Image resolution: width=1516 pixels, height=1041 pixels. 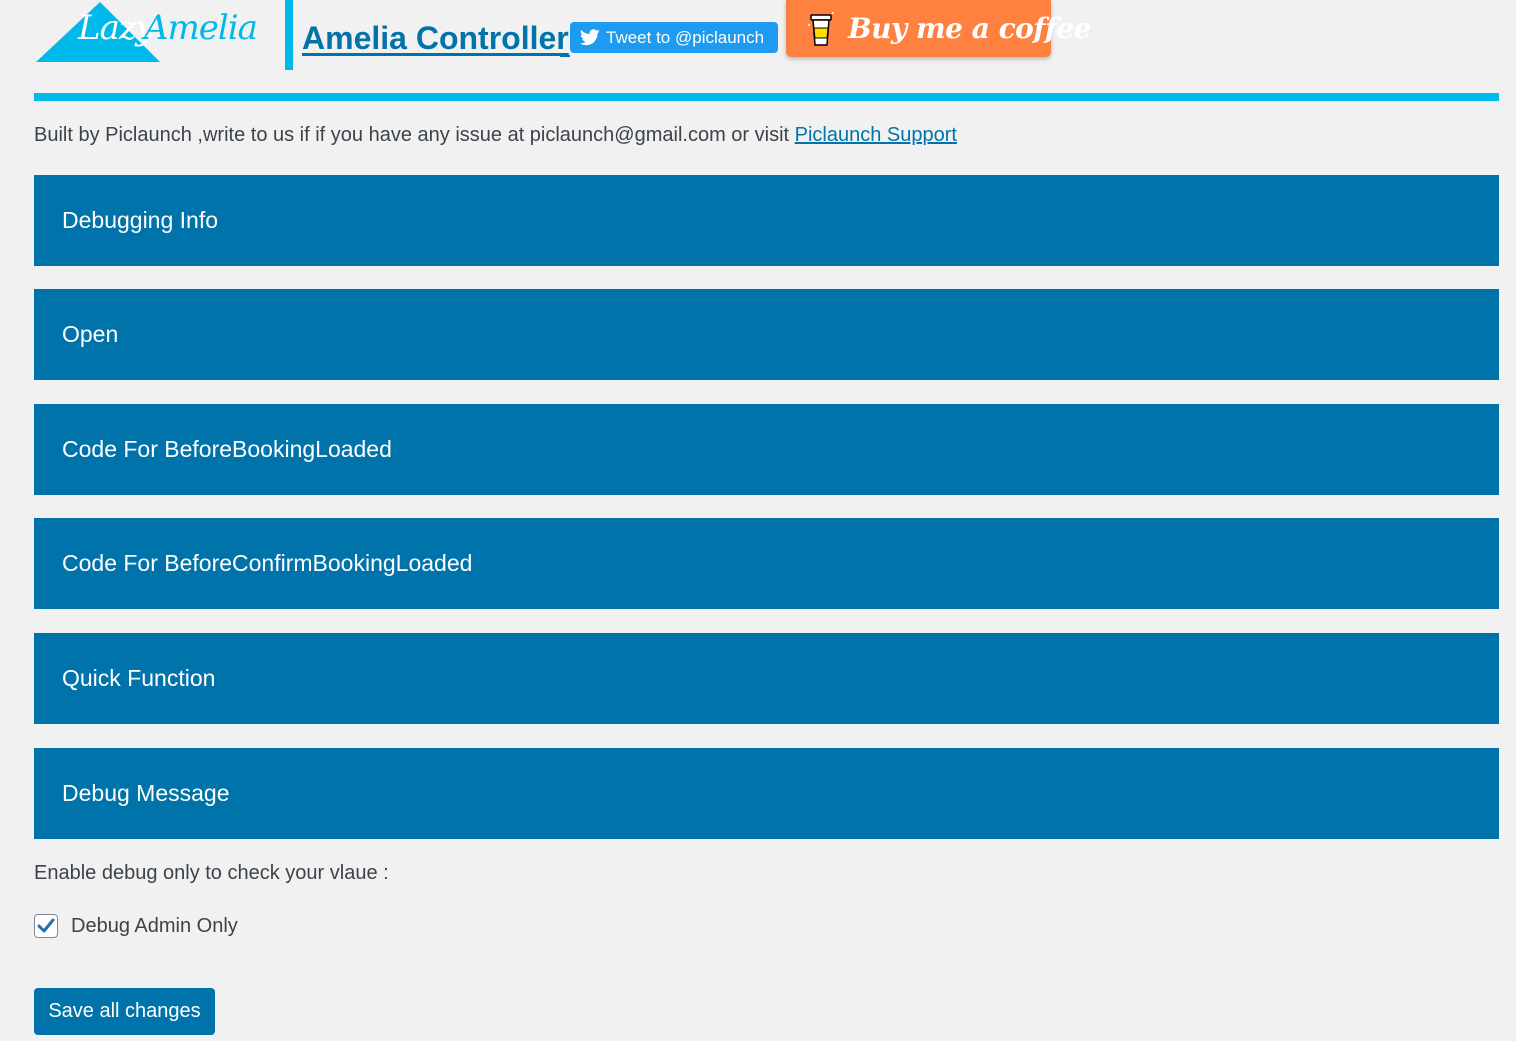 What do you see at coordinates (766, 678) in the screenshot?
I see `panel-quick-function: Quick Function` at bounding box center [766, 678].